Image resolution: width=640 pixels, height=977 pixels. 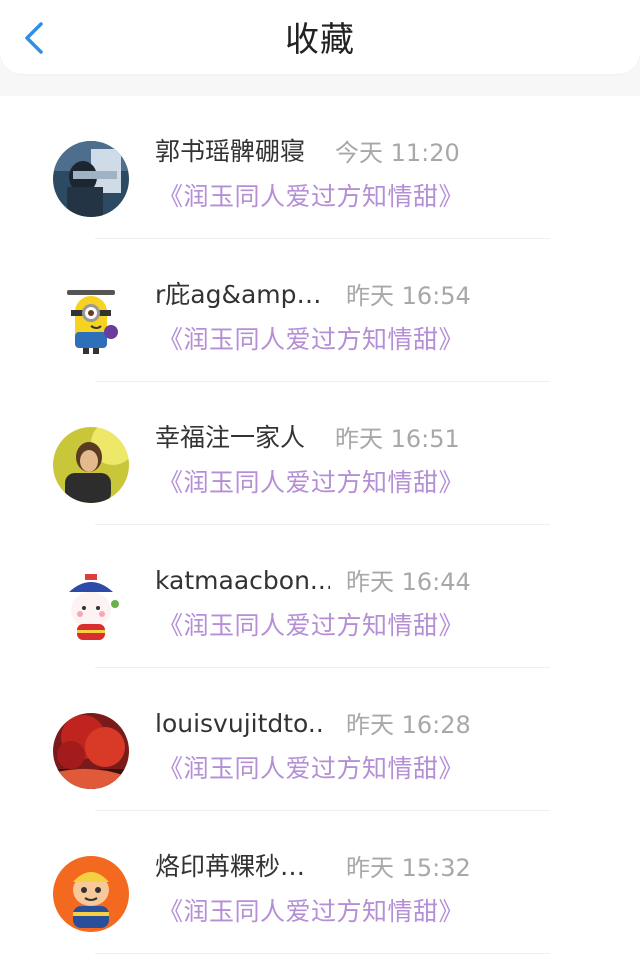 I want to click on user-name: 幸福注一家人, so click(x=230, y=437).